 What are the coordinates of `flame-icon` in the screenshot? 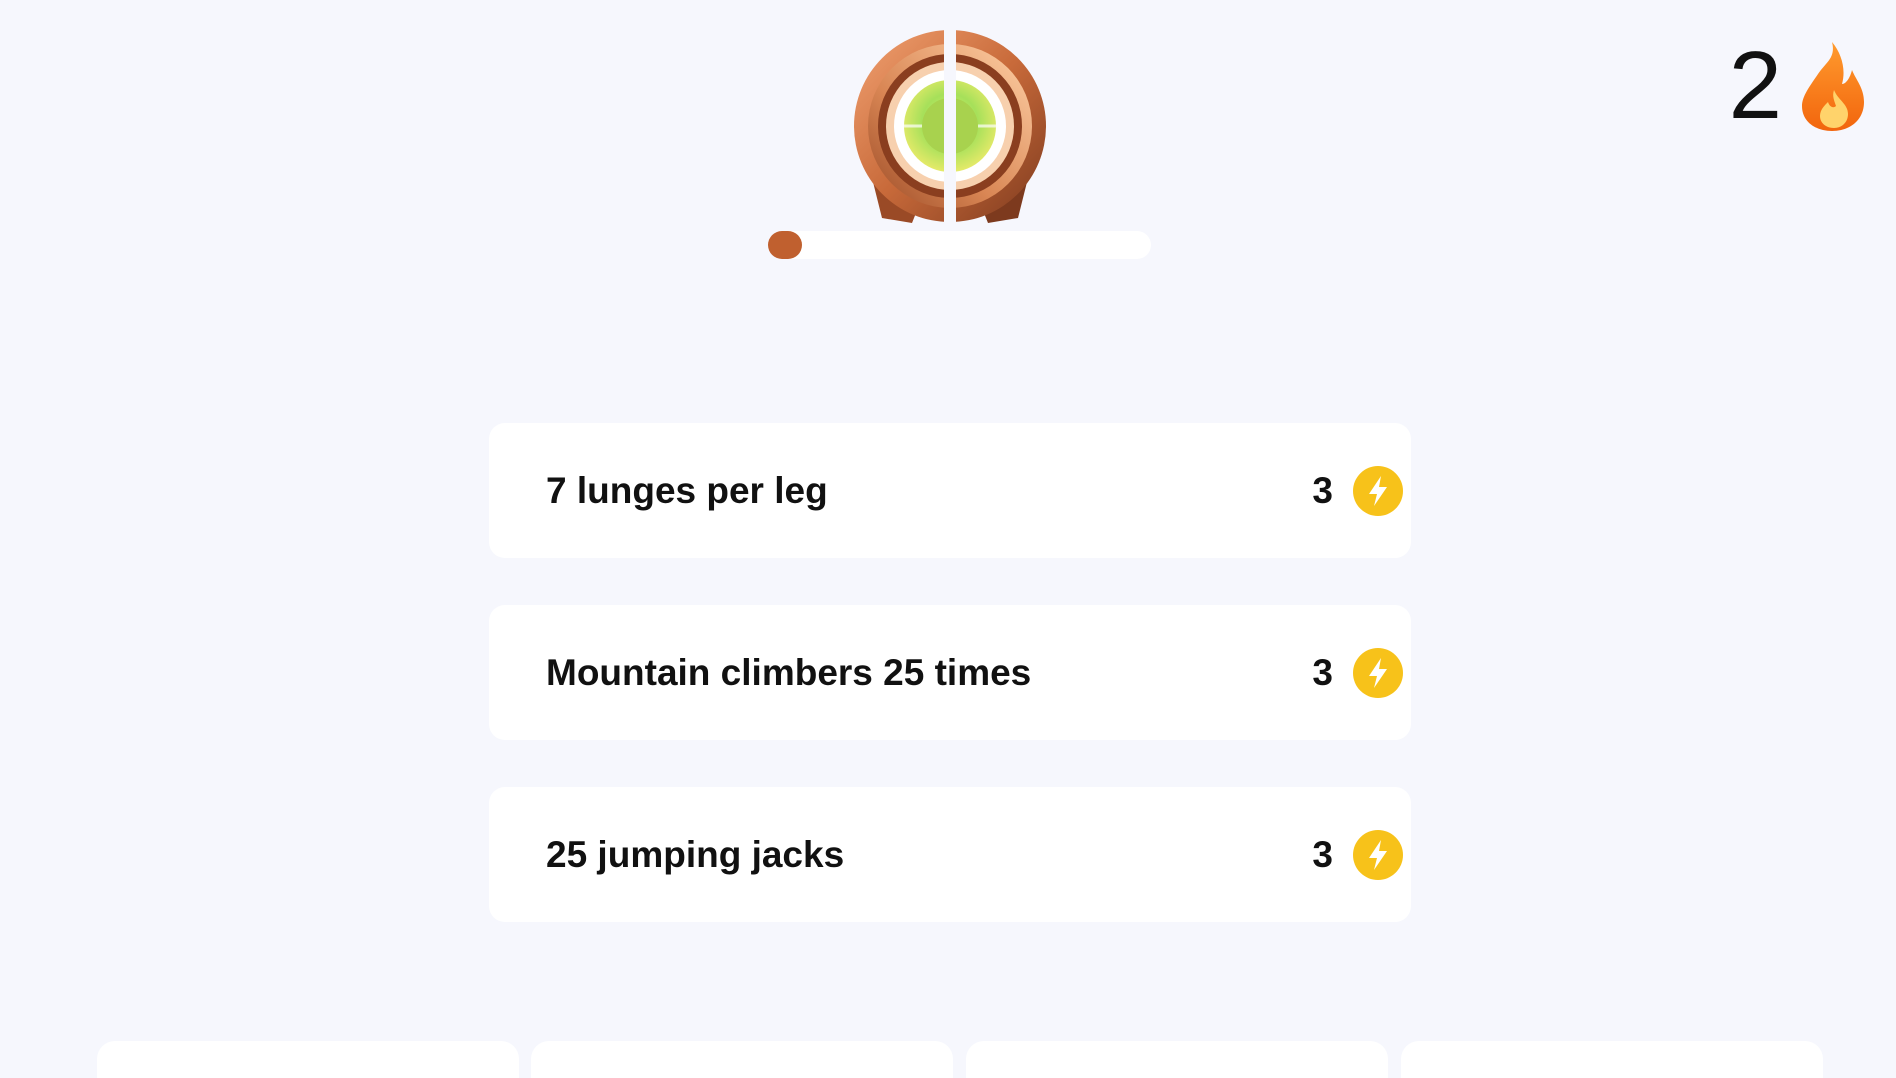 It's located at (1832, 86).